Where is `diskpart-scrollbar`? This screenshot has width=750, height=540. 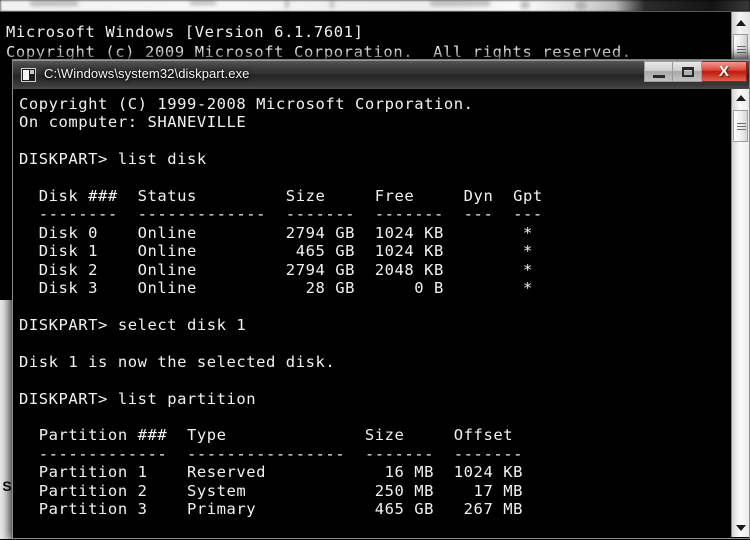 diskpart-scrollbar is located at coordinates (740, 313).